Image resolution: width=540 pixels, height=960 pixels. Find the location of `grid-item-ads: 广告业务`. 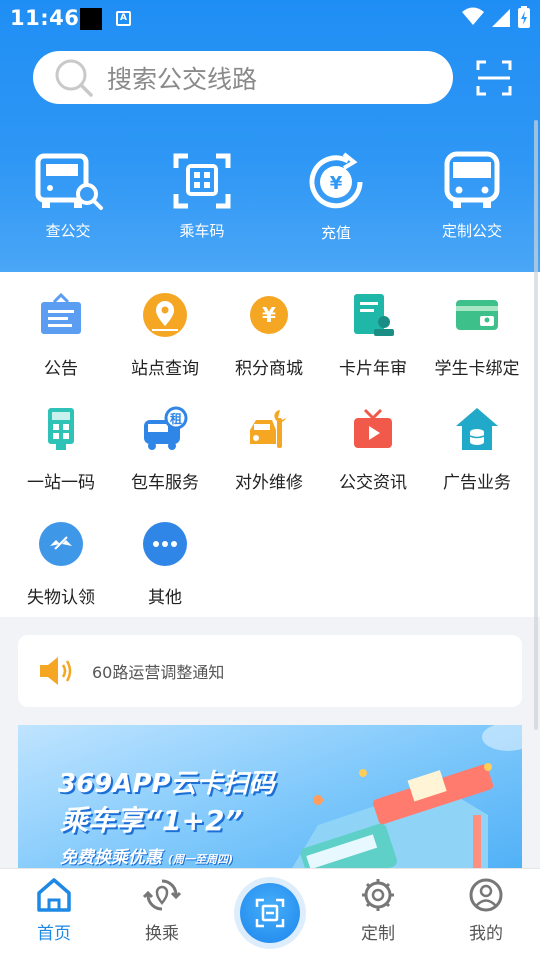

grid-item-ads: 广告业务 is located at coordinates (477, 449).